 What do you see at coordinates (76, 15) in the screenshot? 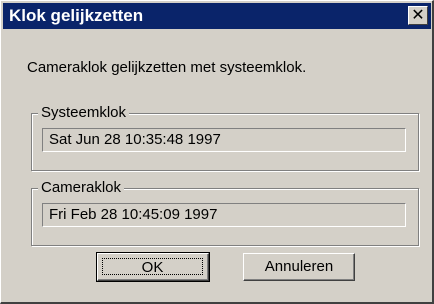
I see `window-title: Klok gelijkzetten` at bounding box center [76, 15].